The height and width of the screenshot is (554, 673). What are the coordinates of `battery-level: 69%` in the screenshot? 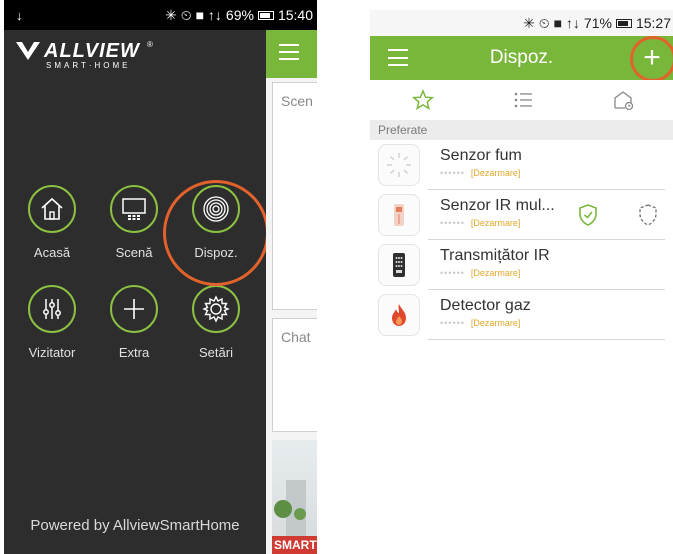 It's located at (239, 15).